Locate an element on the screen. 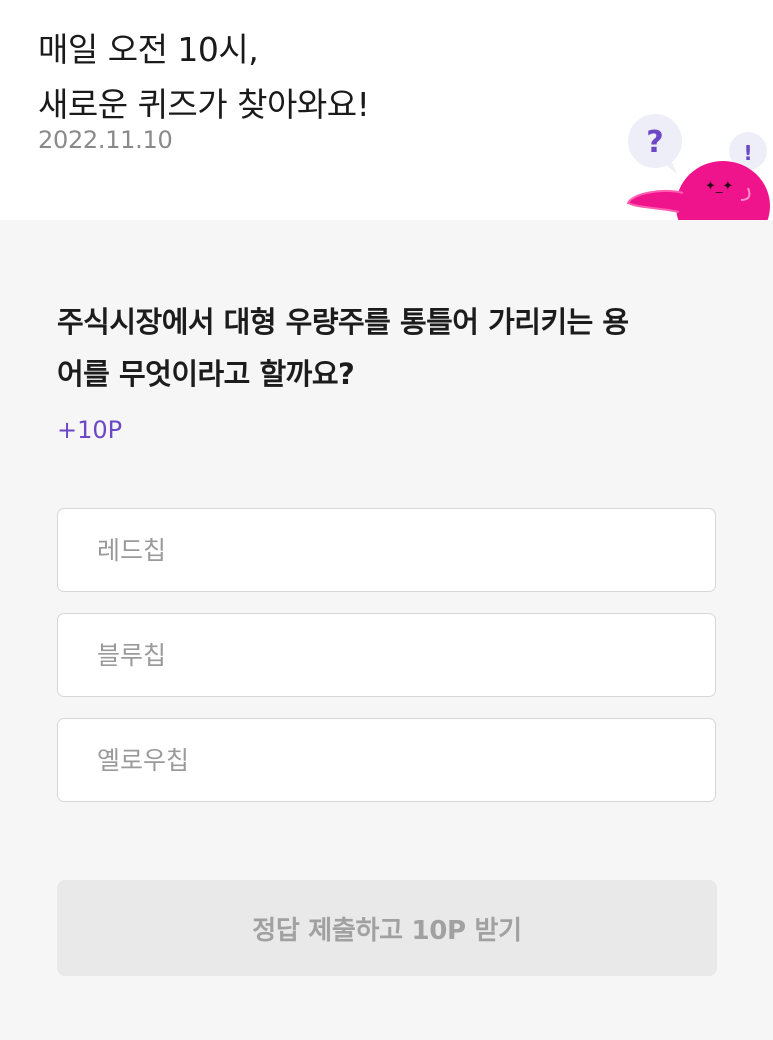 The width and height of the screenshot is (773, 1040). mascot-face-icon: ✦_✦ is located at coordinates (719, 186).